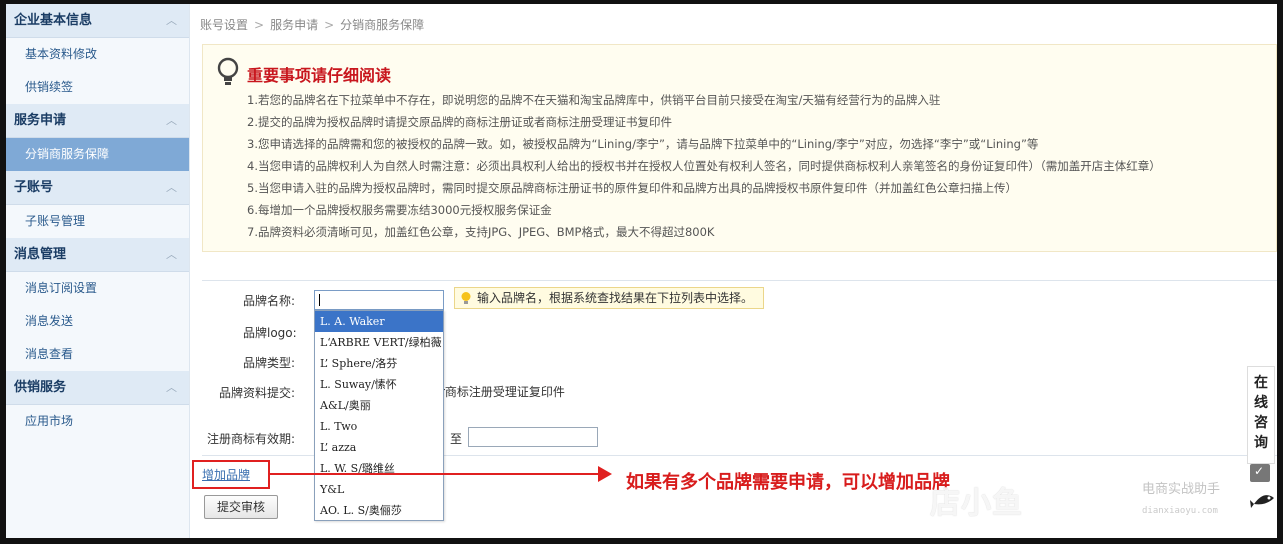 The image size is (1283, 544). I want to click on brand-type-label: 品牌类型:, so click(269, 363).